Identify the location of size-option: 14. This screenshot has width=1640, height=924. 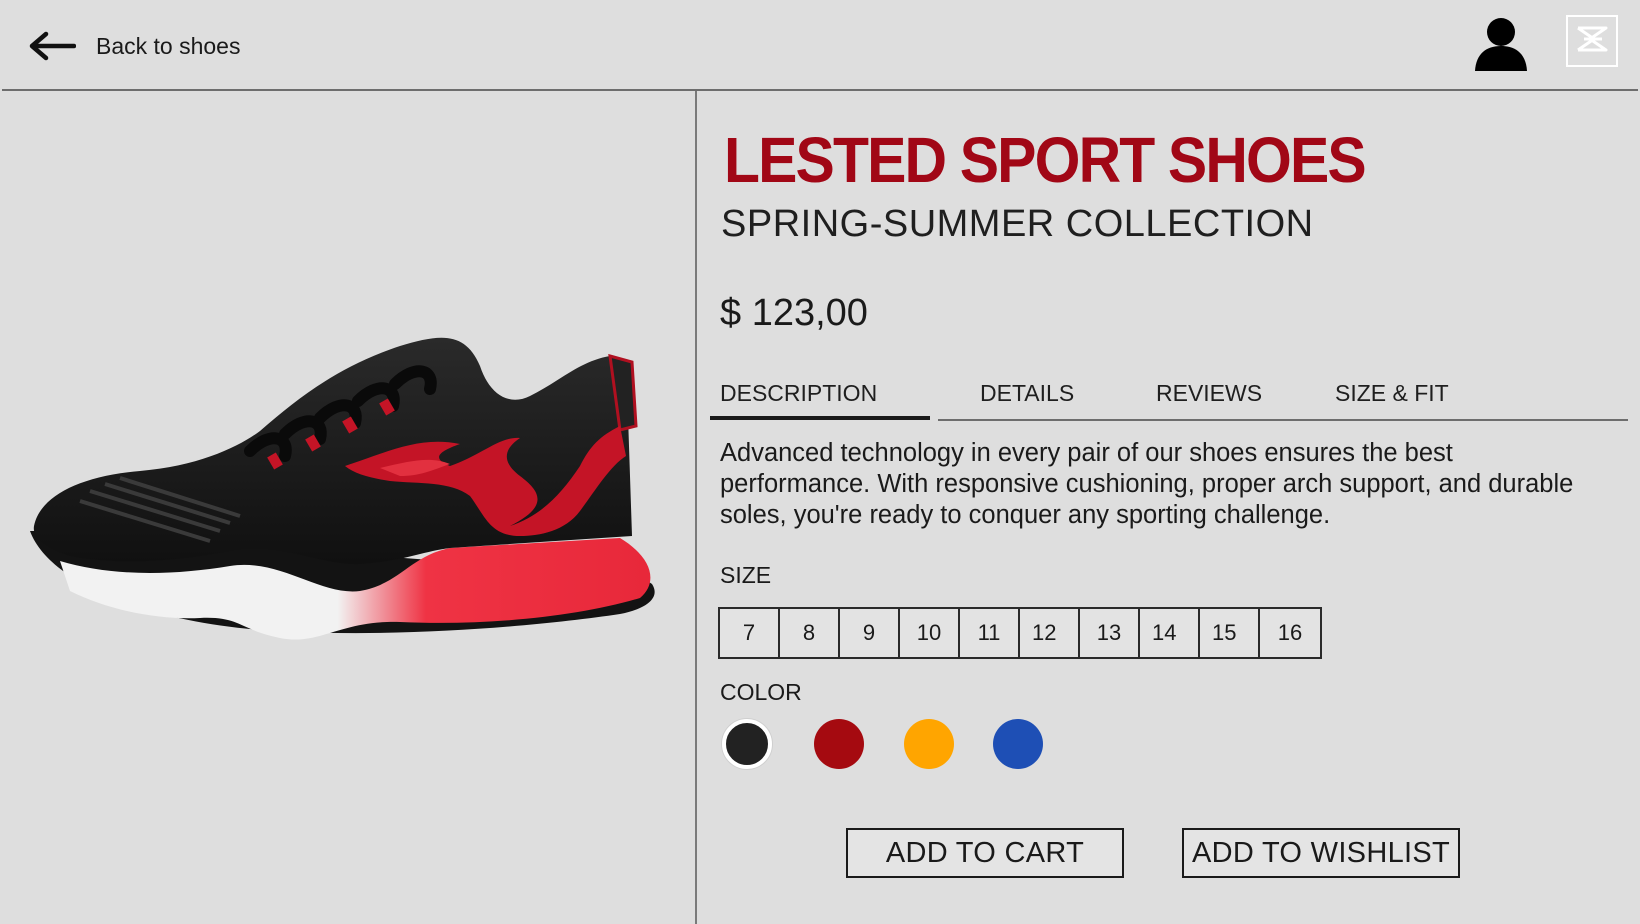
(1170, 633).